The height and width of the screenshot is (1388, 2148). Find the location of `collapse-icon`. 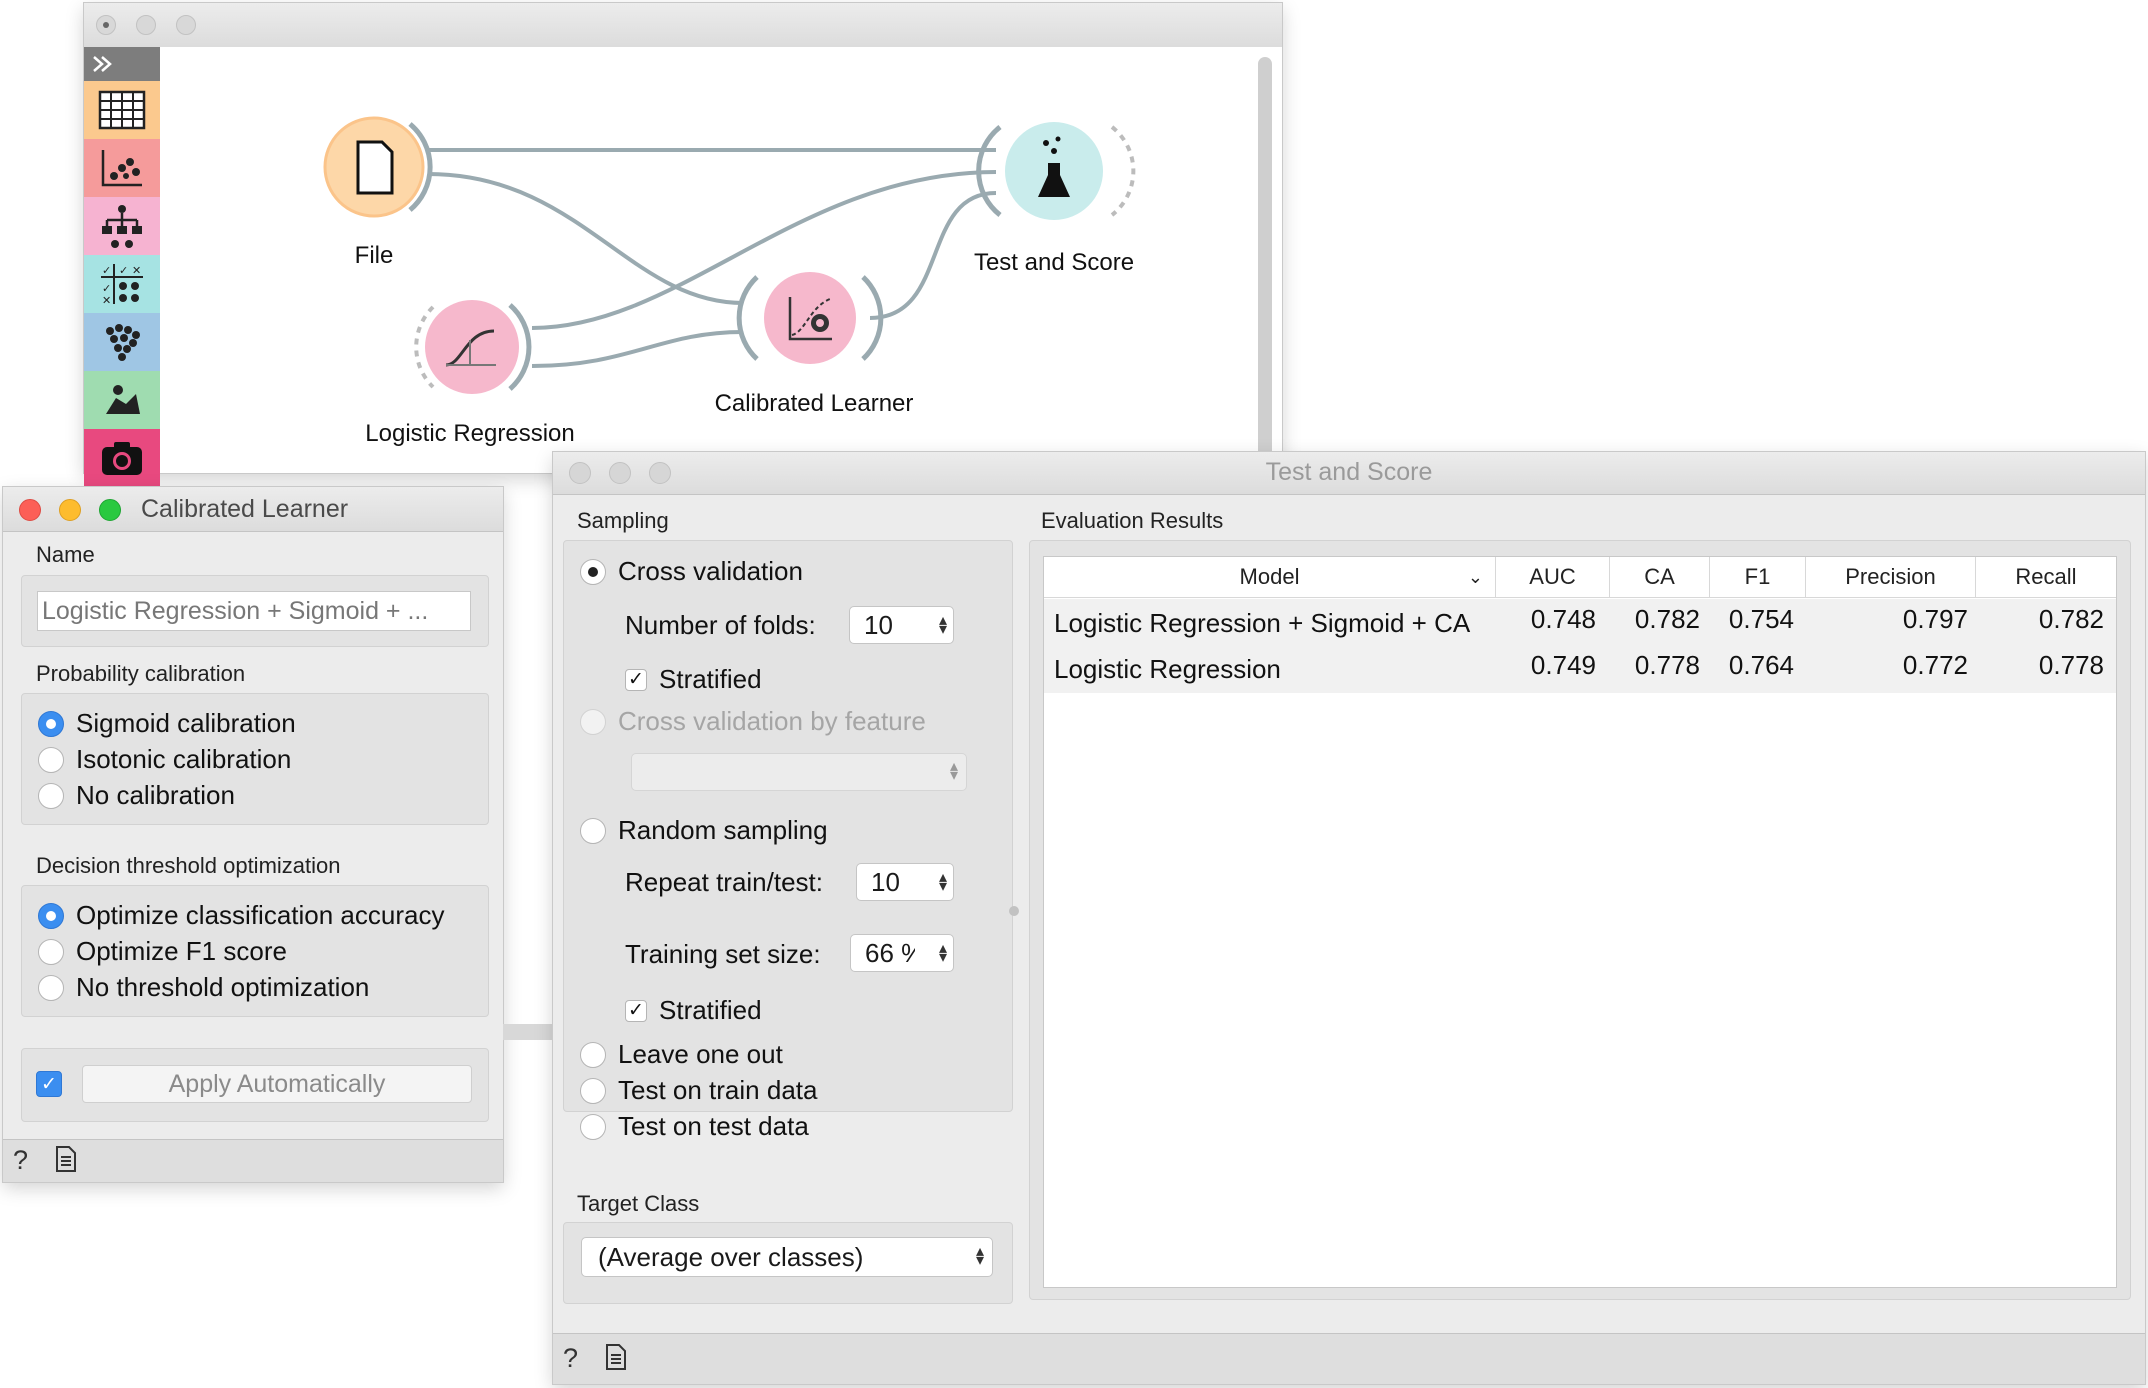

collapse-icon is located at coordinates (122, 64).